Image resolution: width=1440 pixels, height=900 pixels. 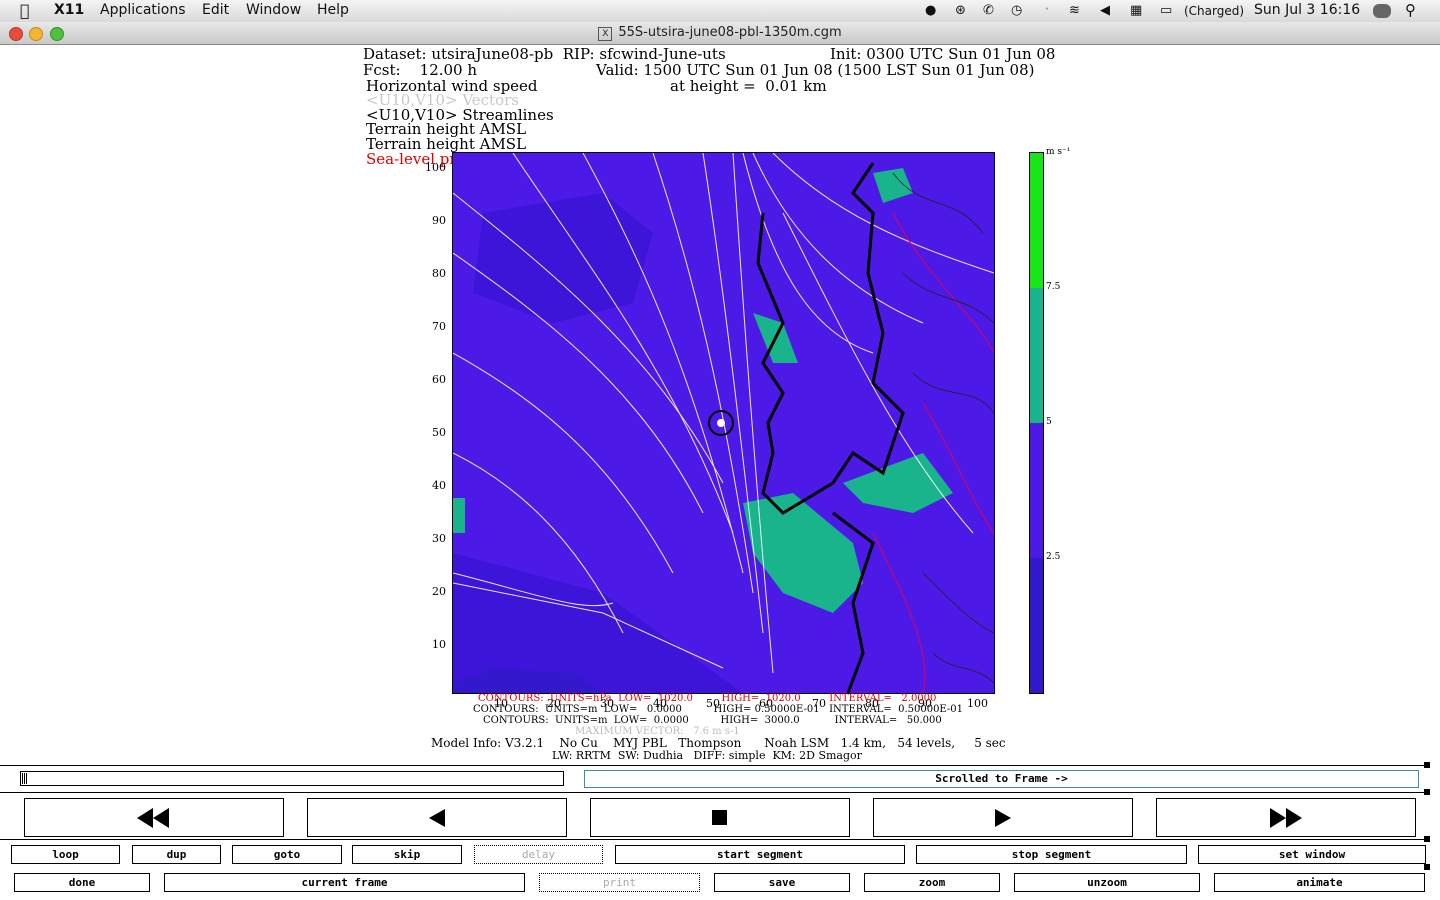 I want to click on delay-button: delay, so click(x=538, y=854).